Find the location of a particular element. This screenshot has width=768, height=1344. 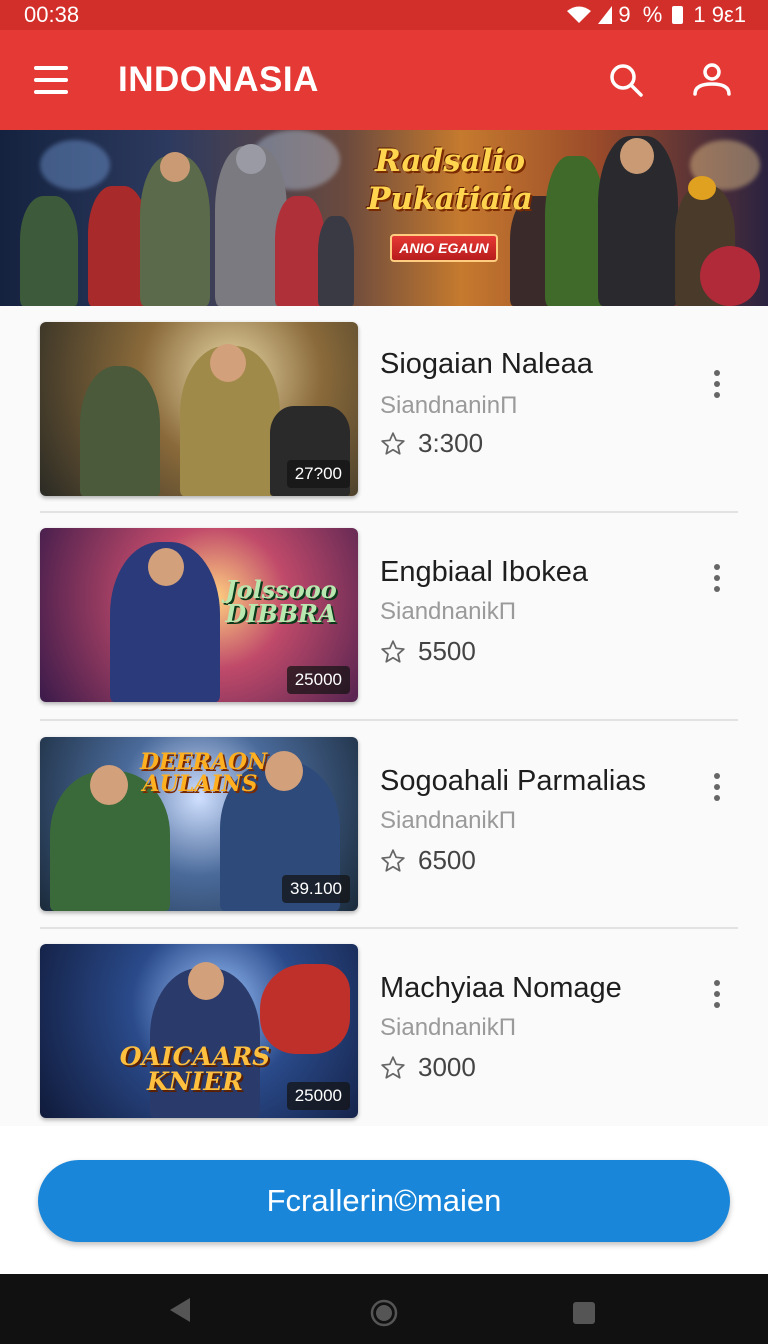

app-bar: INDONASIA is located at coordinates (384, 80).